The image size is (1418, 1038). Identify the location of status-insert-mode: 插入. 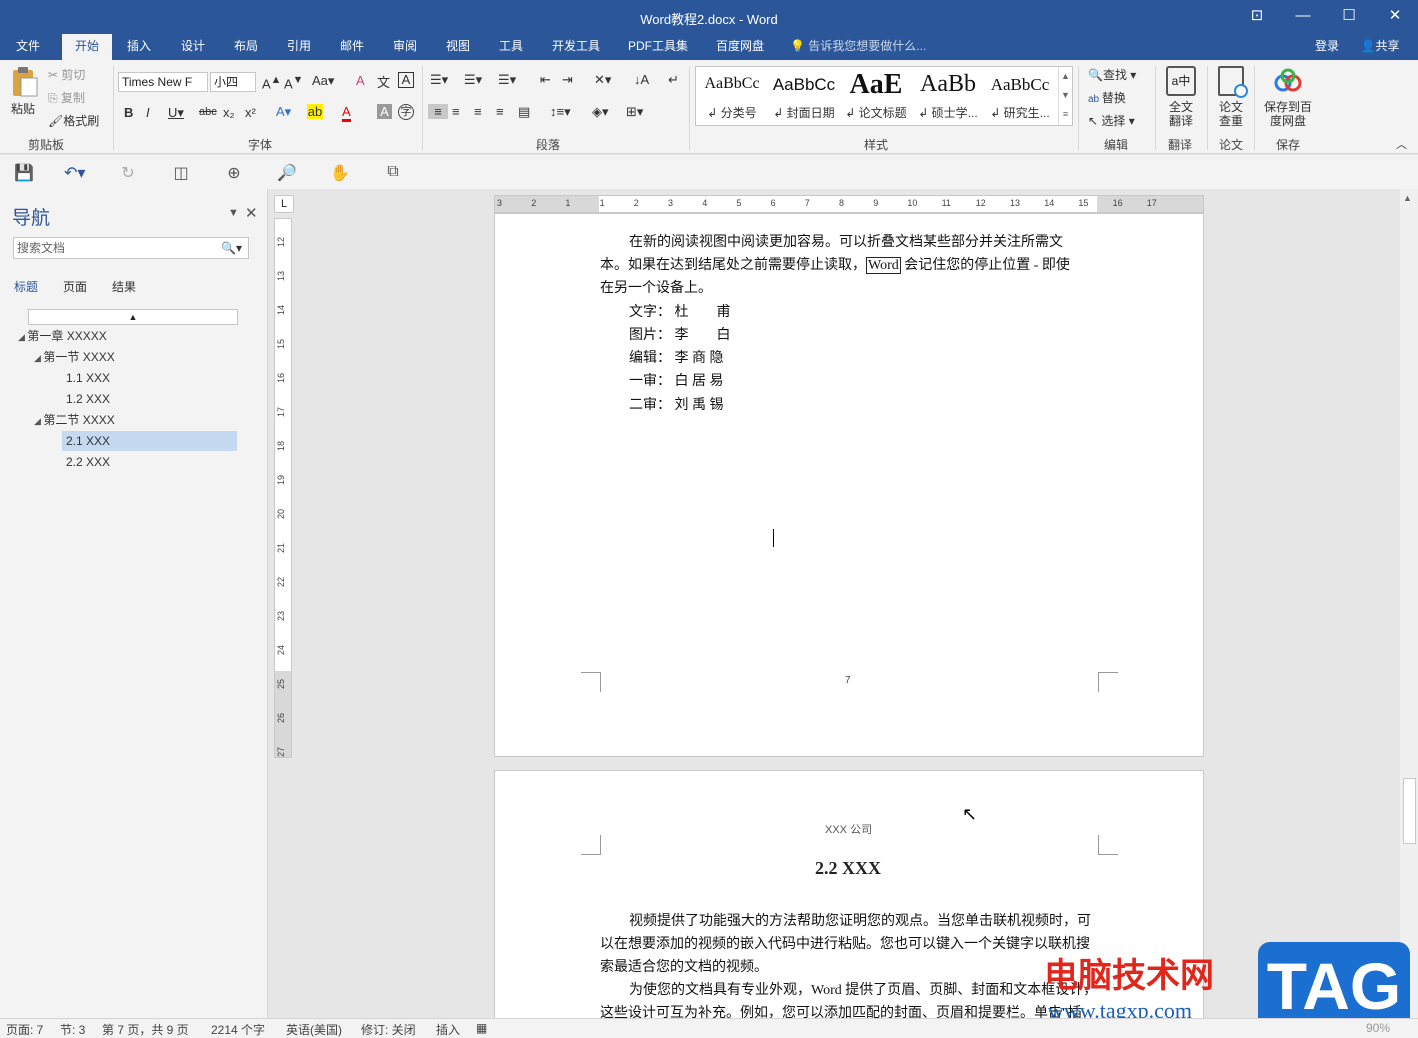
(448, 1029).